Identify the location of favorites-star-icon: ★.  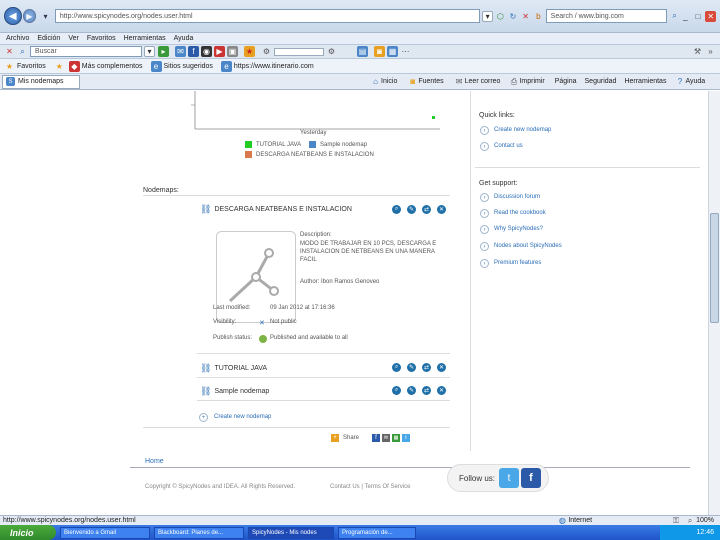
(9, 66).